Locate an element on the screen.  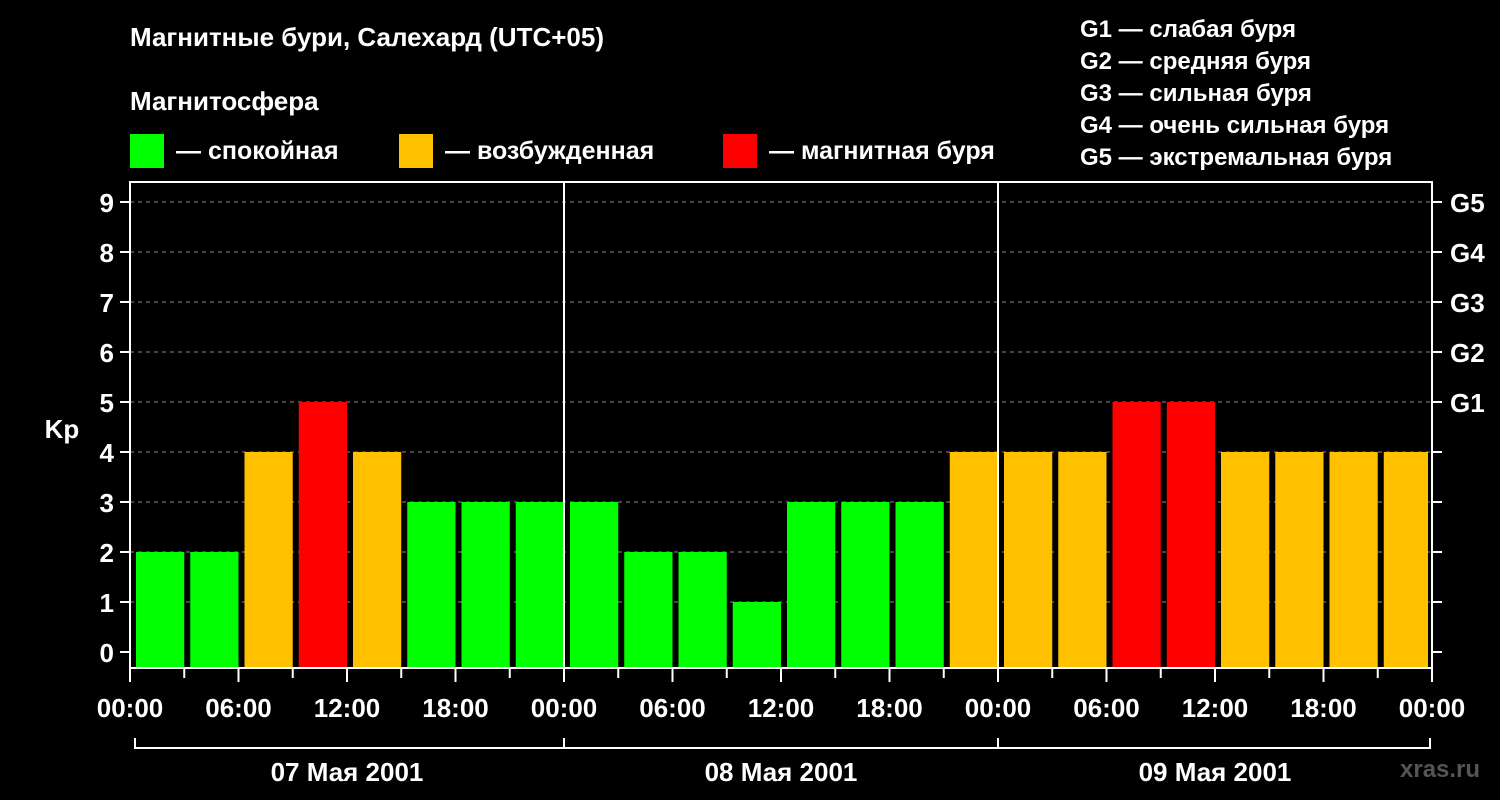
y-tick-label-0: 0 is located at coordinates (107, 653).